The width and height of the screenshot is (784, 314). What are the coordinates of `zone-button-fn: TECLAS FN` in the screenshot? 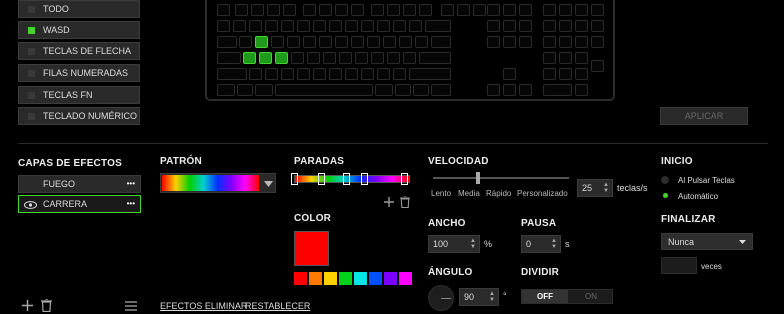 It's located at (79, 95).